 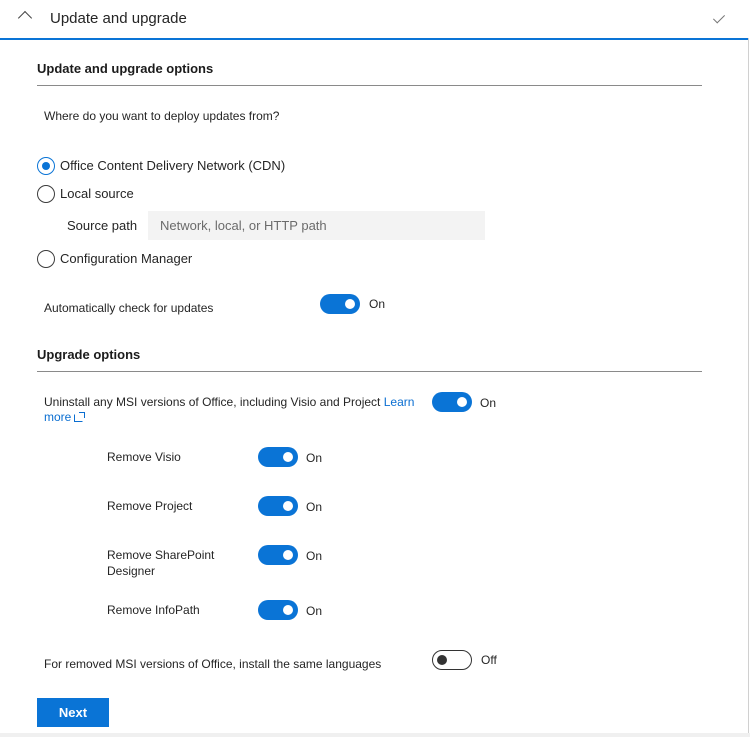 What do you see at coordinates (126, 258) in the screenshot?
I see `config-manager-radio-label: Configuration Manager` at bounding box center [126, 258].